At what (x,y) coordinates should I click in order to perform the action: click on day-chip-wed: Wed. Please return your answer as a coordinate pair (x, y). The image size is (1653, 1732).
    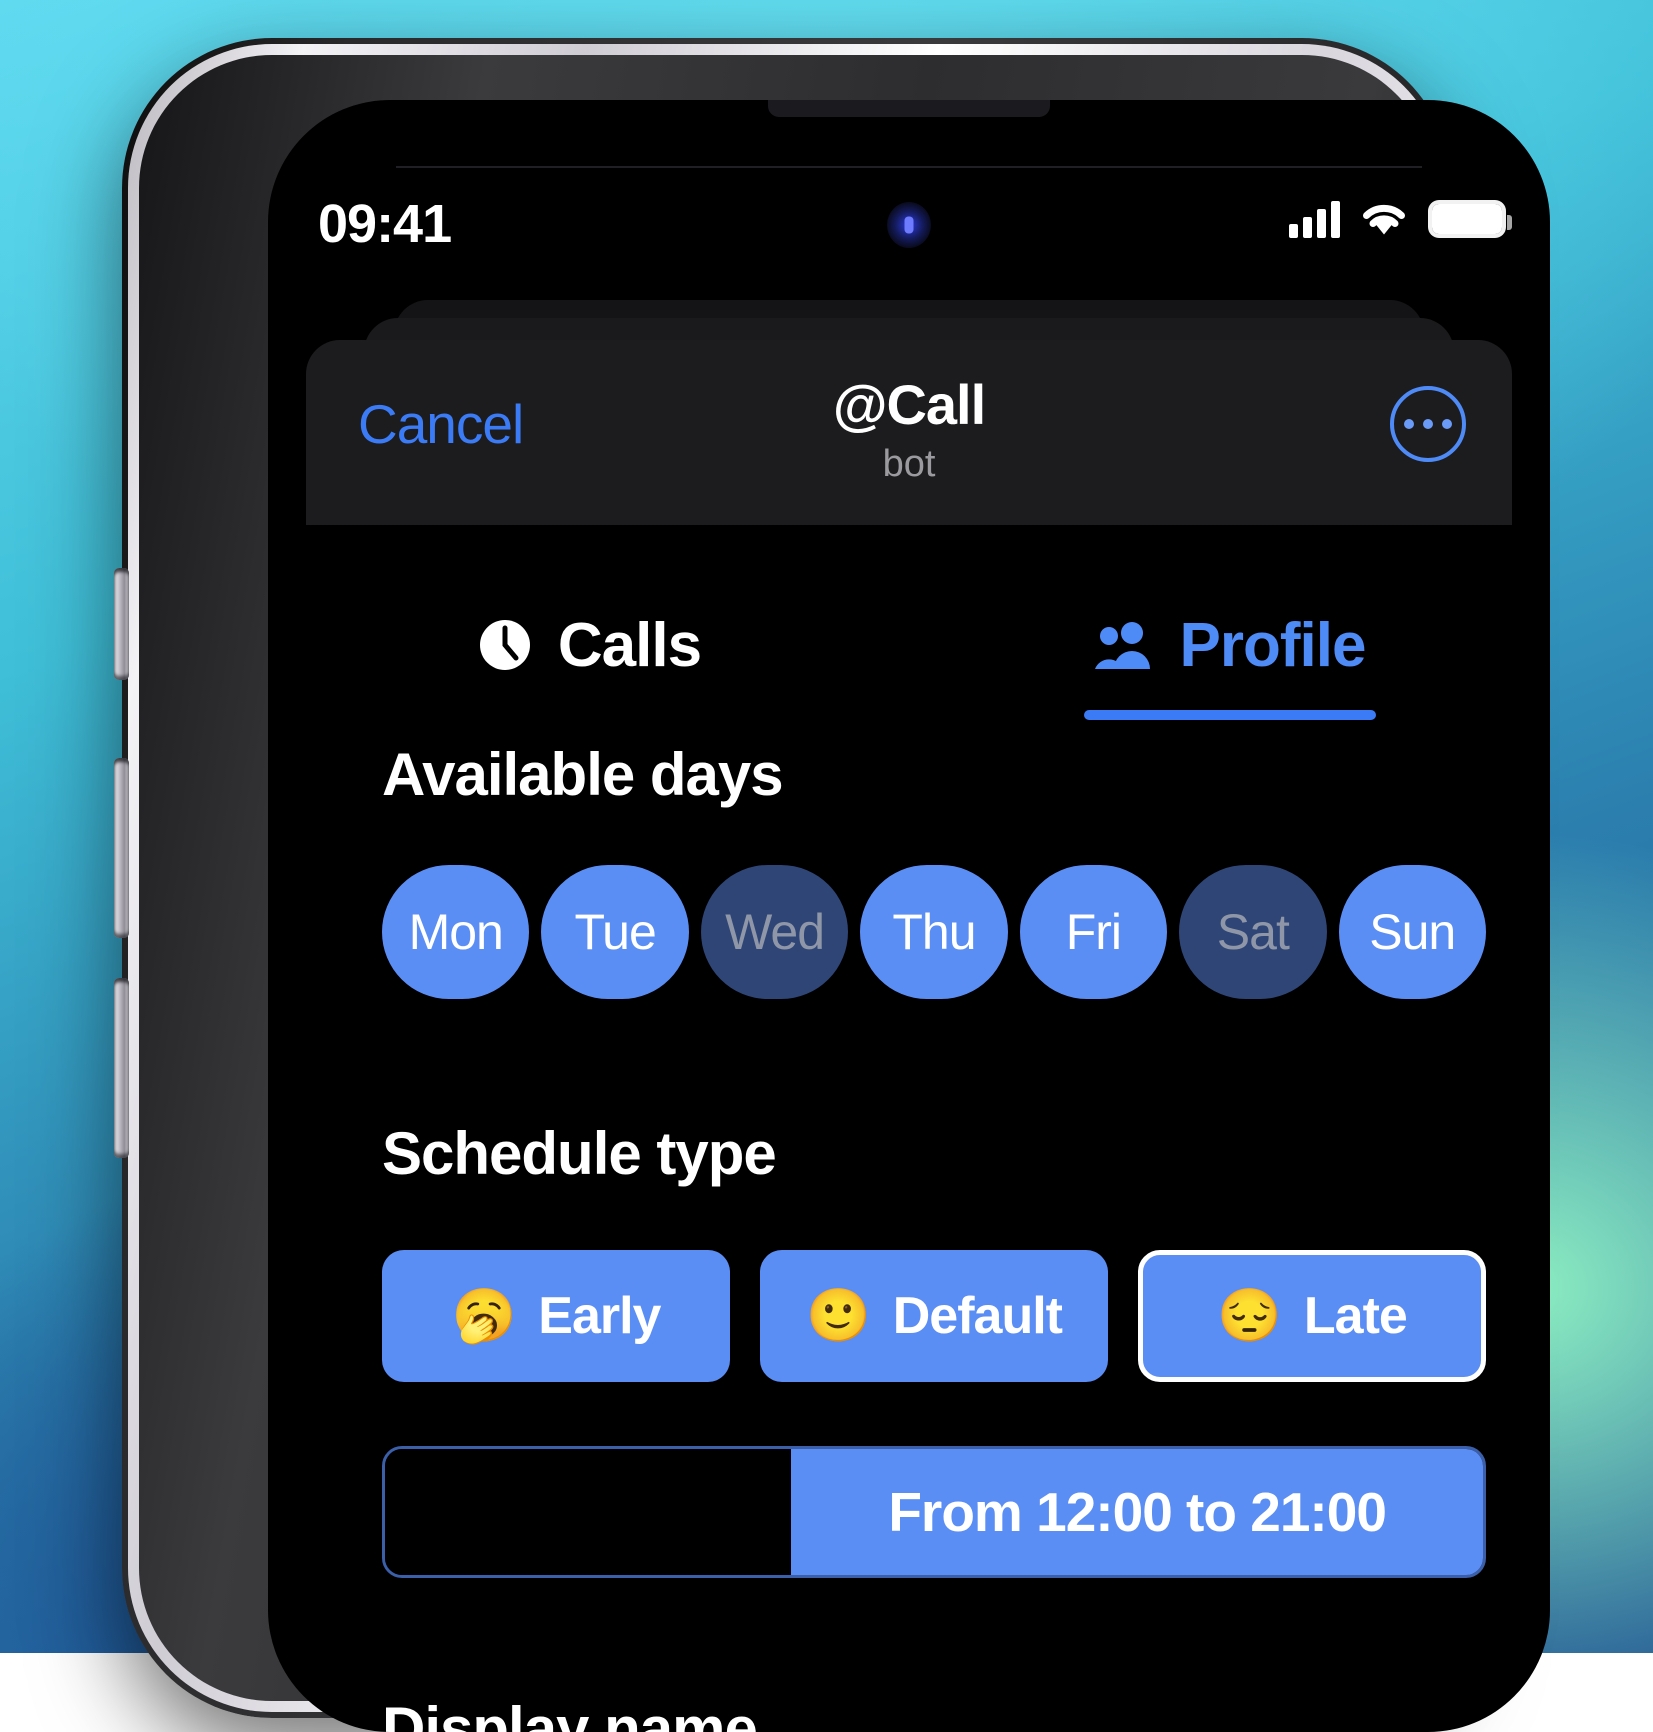
    Looking at the image, I should click on (774, 932).